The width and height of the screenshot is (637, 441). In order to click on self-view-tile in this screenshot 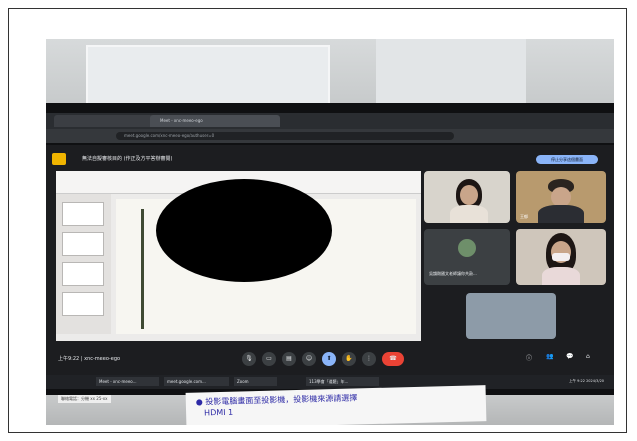, I will do `click(511, 316)`.